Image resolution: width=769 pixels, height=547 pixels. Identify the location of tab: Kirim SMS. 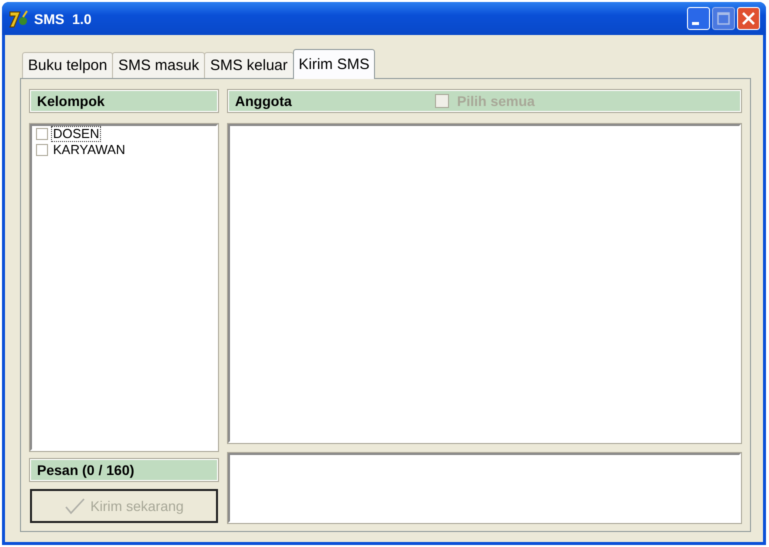
(334, 64).